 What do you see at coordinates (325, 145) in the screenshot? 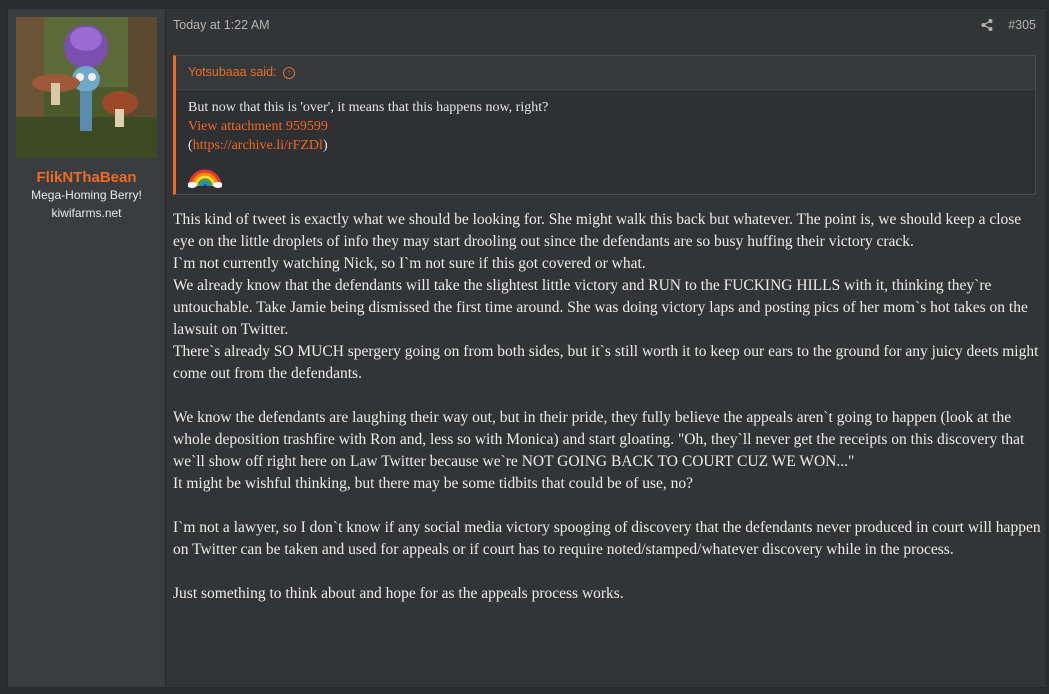
I see `paren-close: )` at bounding box center [325, 145].